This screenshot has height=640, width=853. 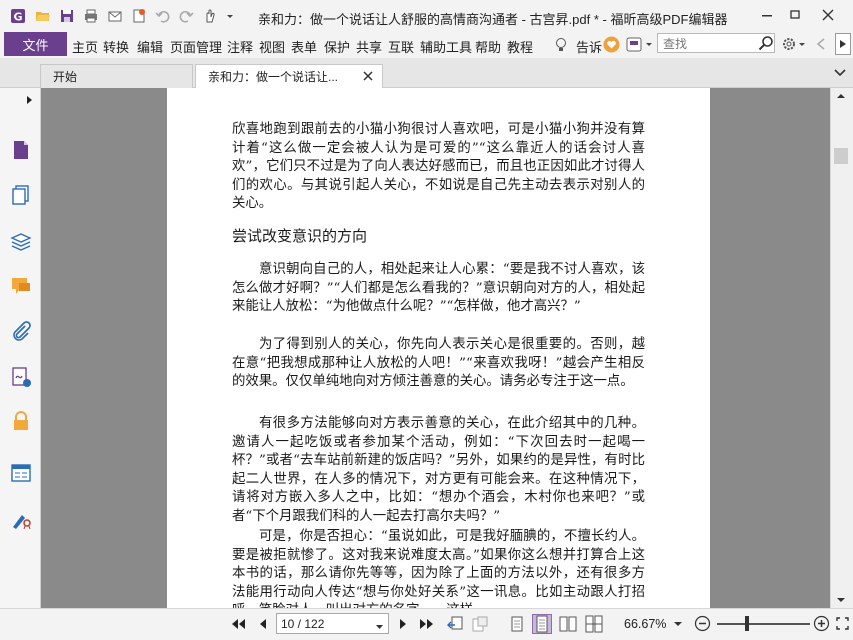 I want to click on restore-icon, so click(x=795, y=15).